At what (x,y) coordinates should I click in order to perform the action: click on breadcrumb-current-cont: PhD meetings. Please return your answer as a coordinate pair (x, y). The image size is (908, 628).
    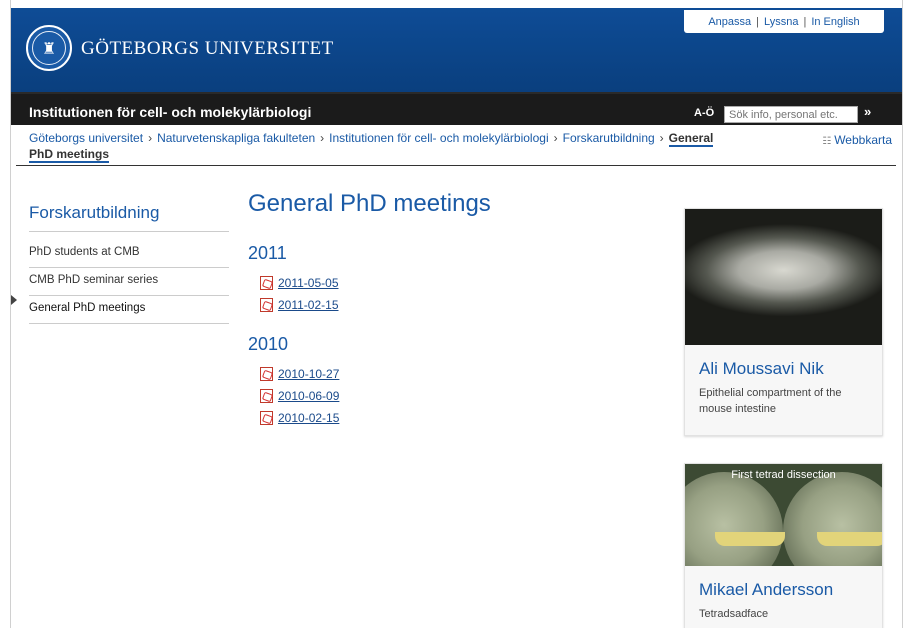
    Looking at the image, I should click on (69, 155).